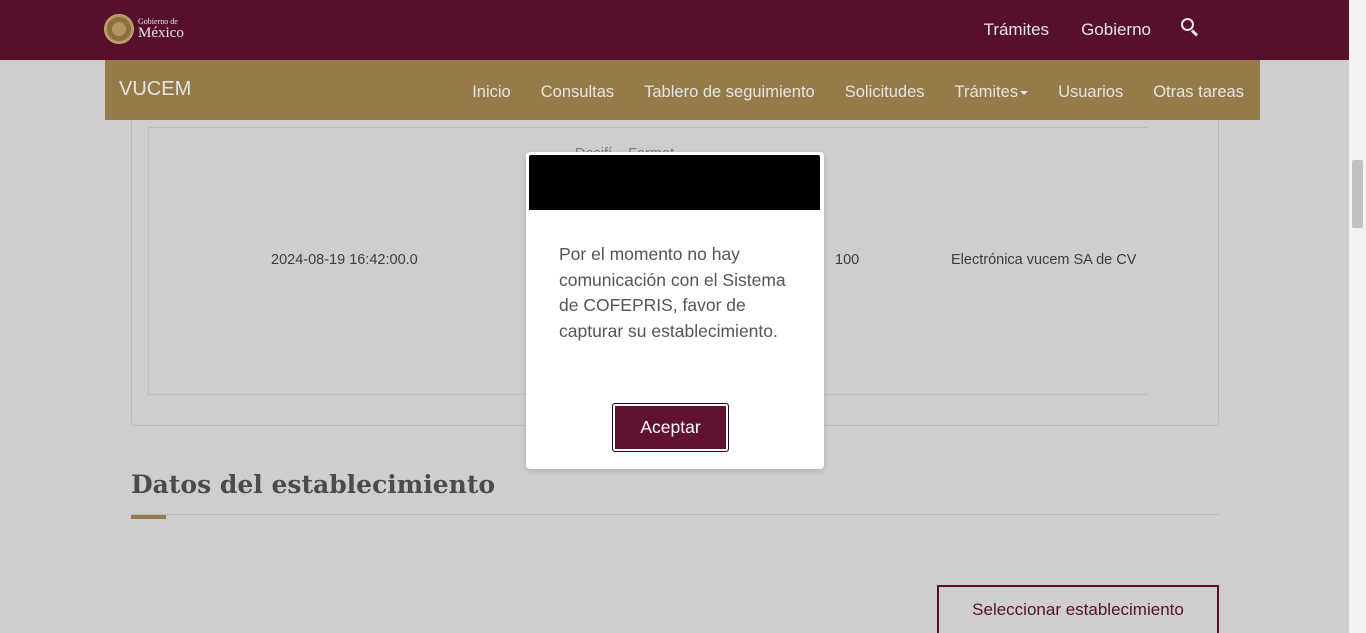 The height and width of the screenshot is (633, 1366). Describe the element at coordinates (670, 427) in the screenshot. I see `accept-button: Aceptar` at that location.